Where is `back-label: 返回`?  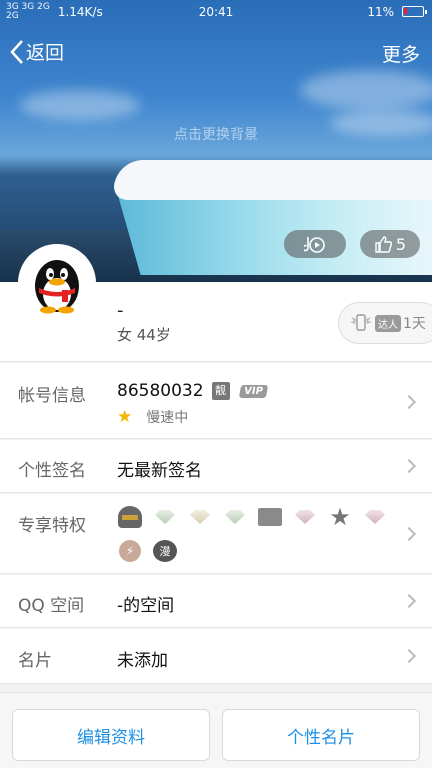 back-label: 返回 is located at coordinates (45, 53).